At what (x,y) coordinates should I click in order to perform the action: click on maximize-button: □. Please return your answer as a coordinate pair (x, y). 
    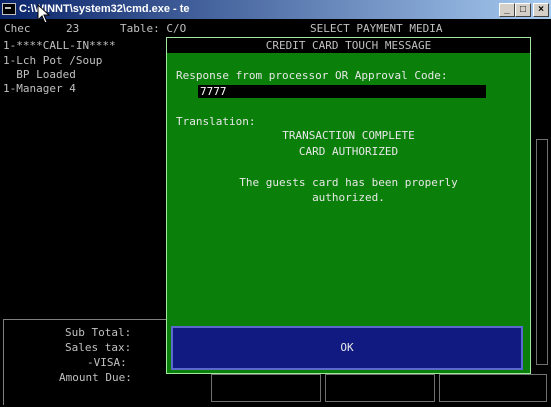
    Looking at the image, I should click on (523, 10).